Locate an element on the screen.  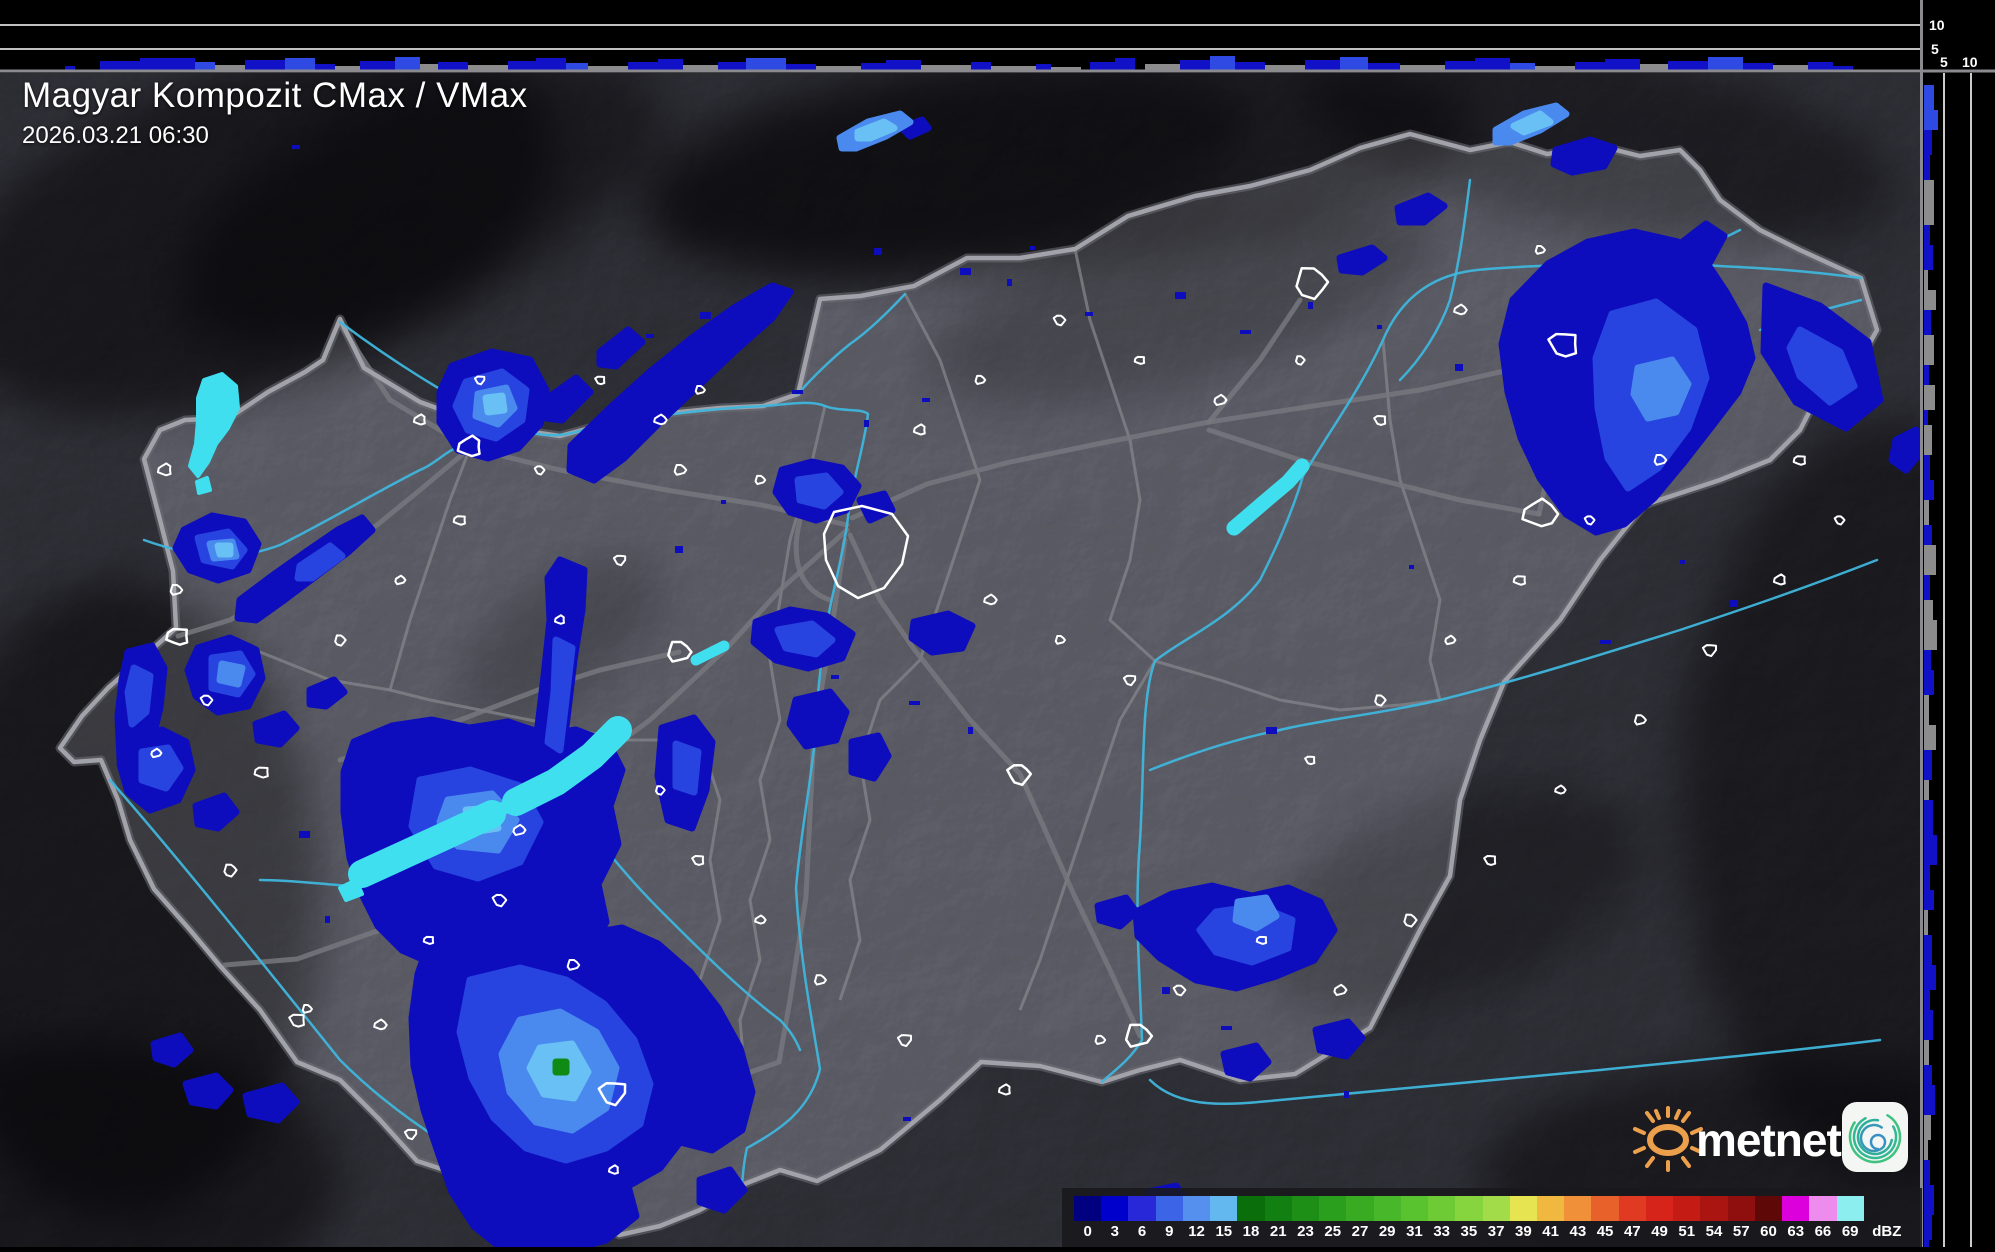
metnet-wordmark: metnet is located at coordinates (1768, 1140).